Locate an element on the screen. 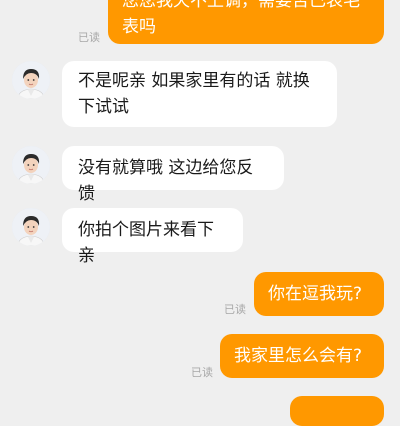 This screenshot has width=400, height=426. outgoing-message is located at coordinates (337, 411).